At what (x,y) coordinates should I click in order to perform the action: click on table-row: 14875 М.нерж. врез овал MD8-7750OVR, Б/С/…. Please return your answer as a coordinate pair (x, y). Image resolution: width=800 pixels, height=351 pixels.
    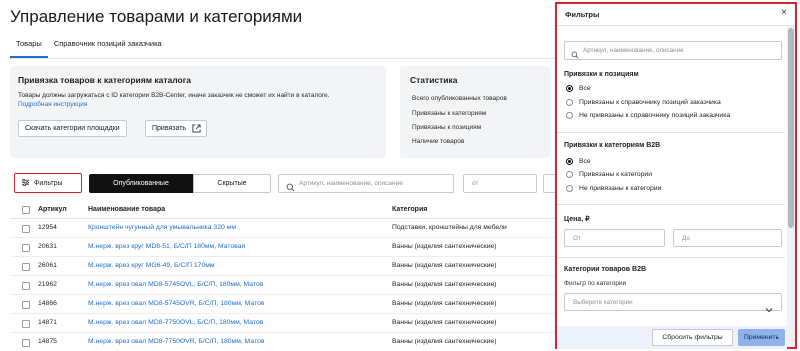
    Looking at the image, I should click on (282, 342).